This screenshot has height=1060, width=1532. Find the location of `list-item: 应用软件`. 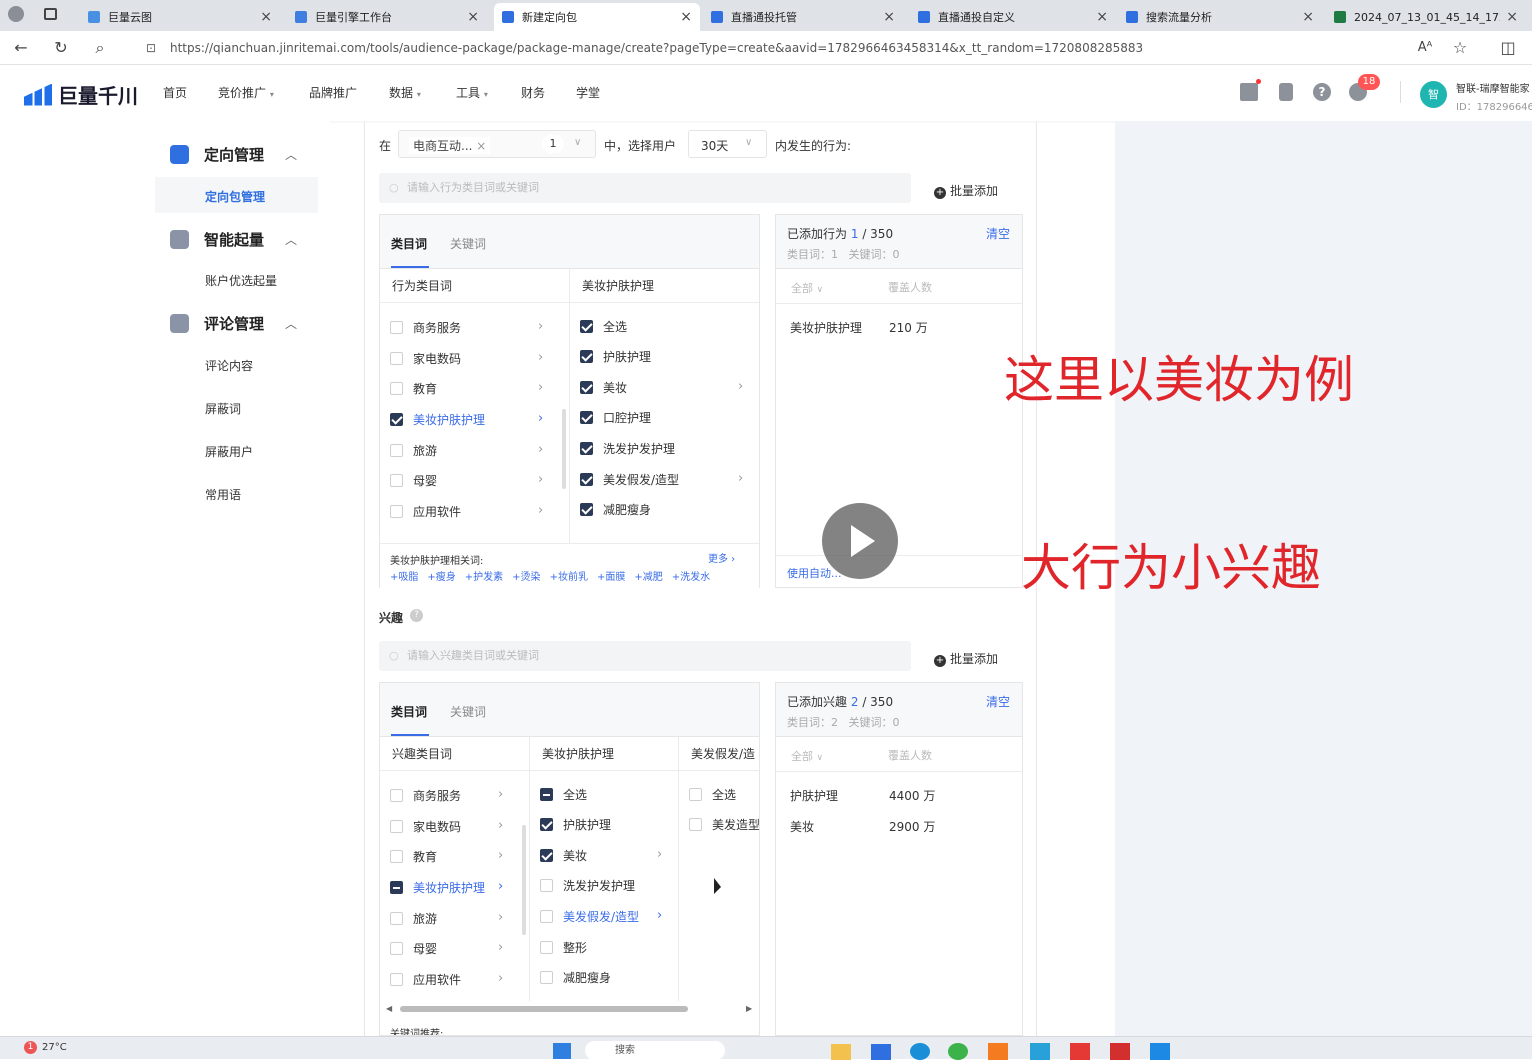

list-item: 应用软件 is located at coordinates (425, 511).